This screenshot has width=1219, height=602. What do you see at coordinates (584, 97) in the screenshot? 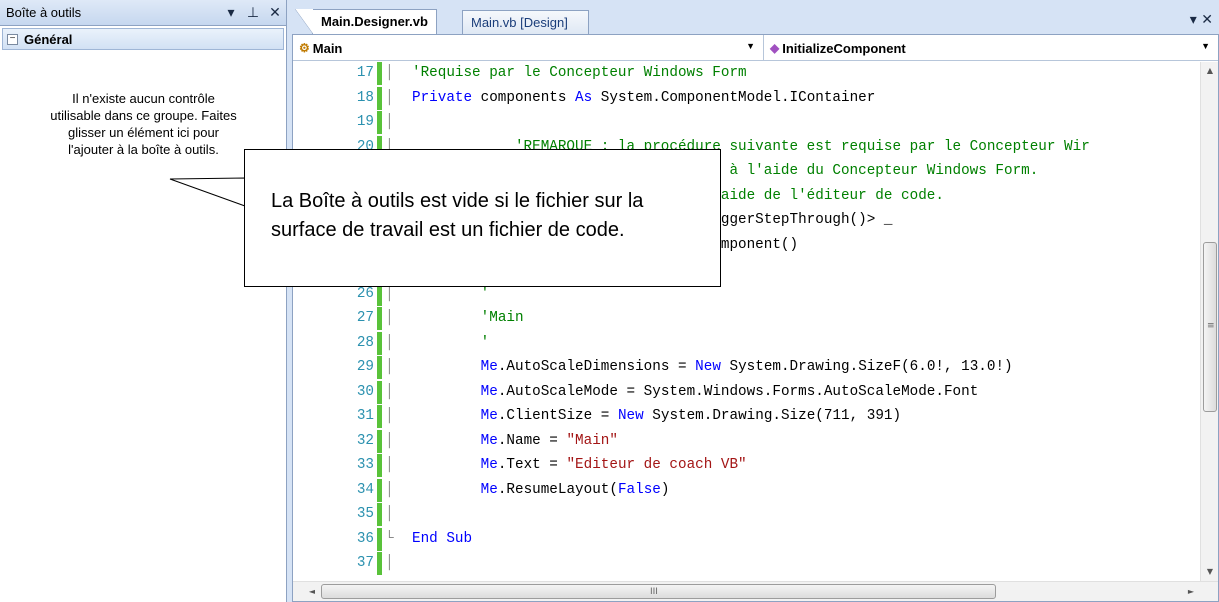
I see `code-token: As` at bounding box center [584, 97].